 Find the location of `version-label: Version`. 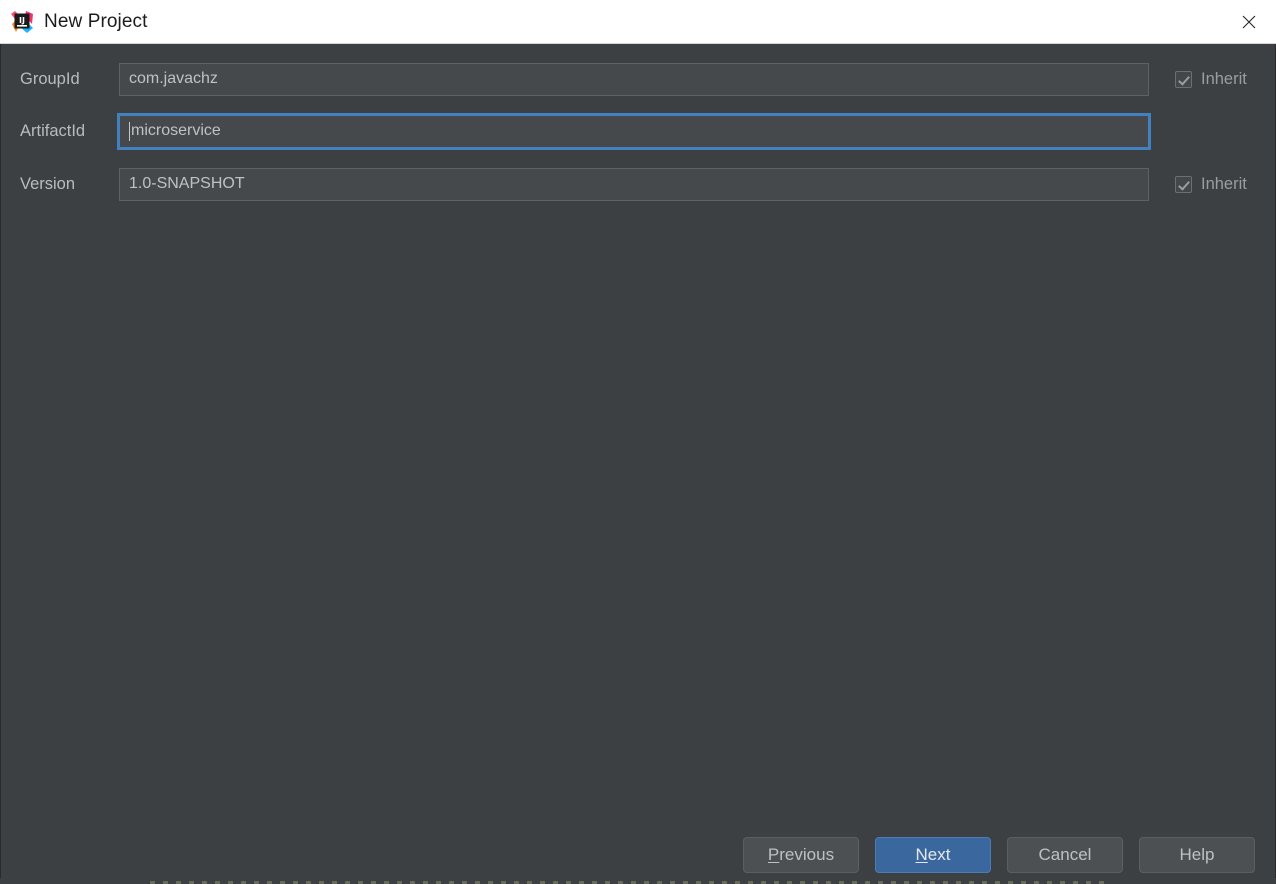

version-label: Version is located at coordinates (48, 183).